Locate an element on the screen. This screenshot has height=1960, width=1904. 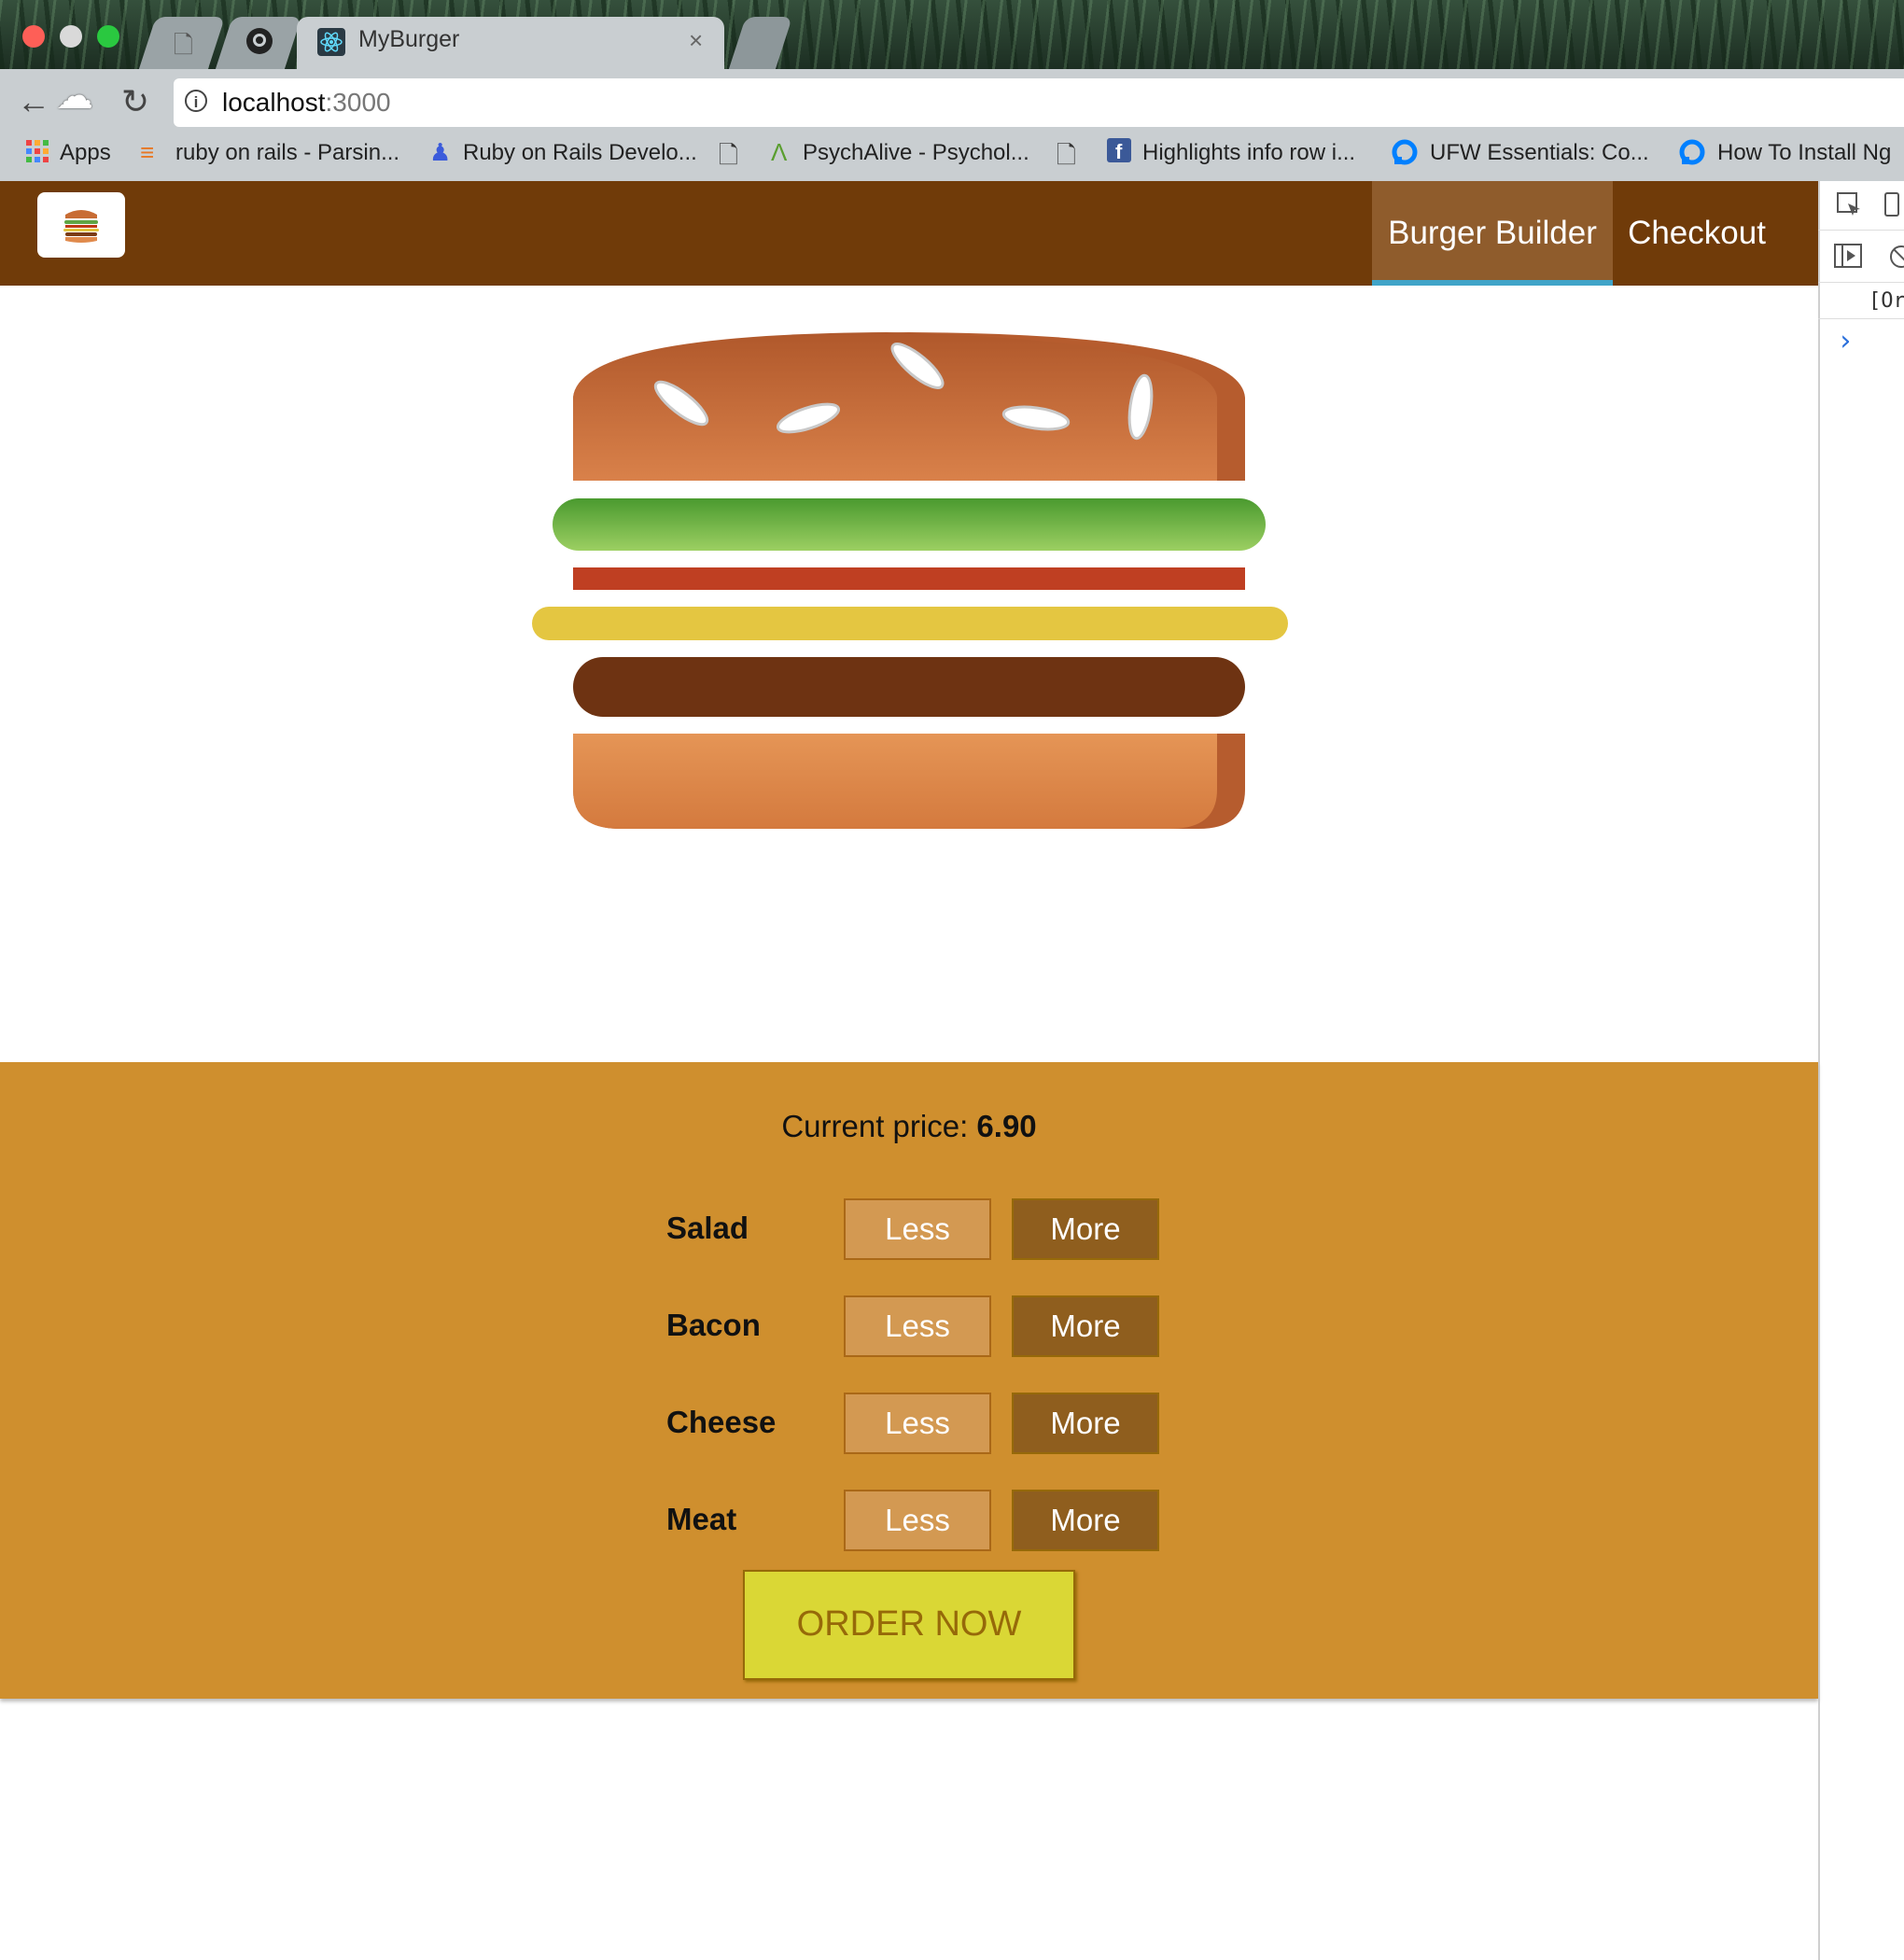
apps-grid-icon is located at coordinates (37, 151).